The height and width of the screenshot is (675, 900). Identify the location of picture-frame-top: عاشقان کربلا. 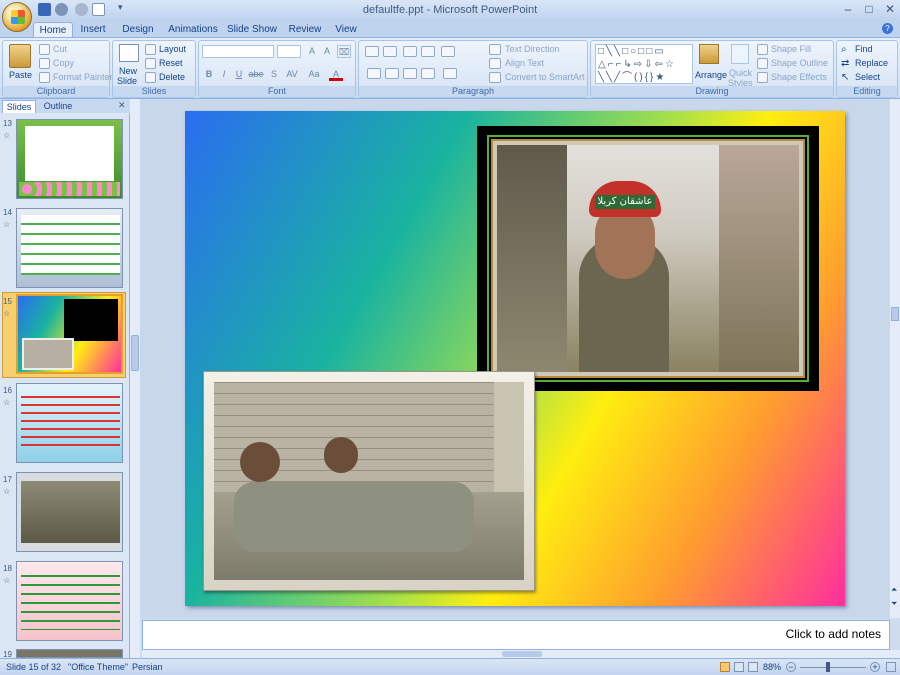
(648, 258).